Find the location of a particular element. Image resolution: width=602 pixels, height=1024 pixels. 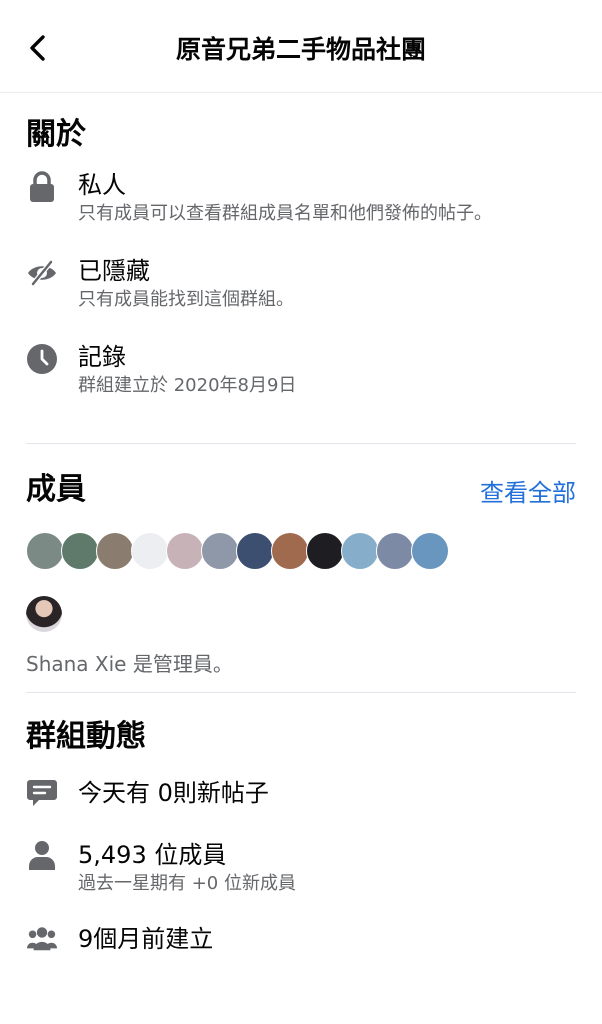

visibility-description: 只有成員能找到這個群組。 is located at coordinates (186, 299).